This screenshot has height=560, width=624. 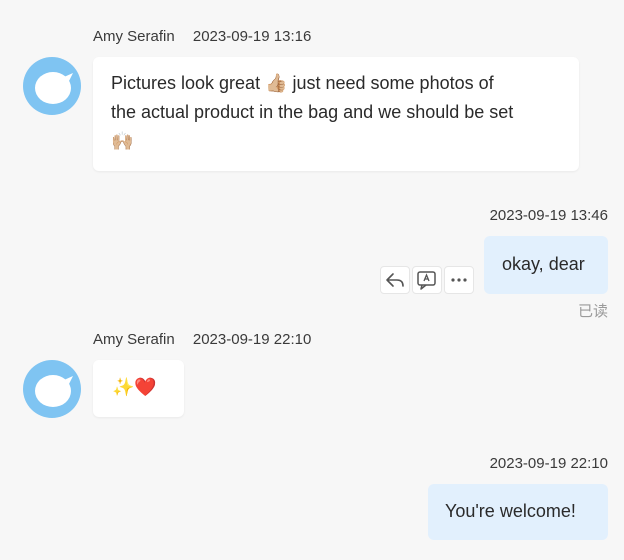 What do you see at coordinates (592, 311) in the screenshot?
I see `read-status: 已读` at bounding box center [592, 311].